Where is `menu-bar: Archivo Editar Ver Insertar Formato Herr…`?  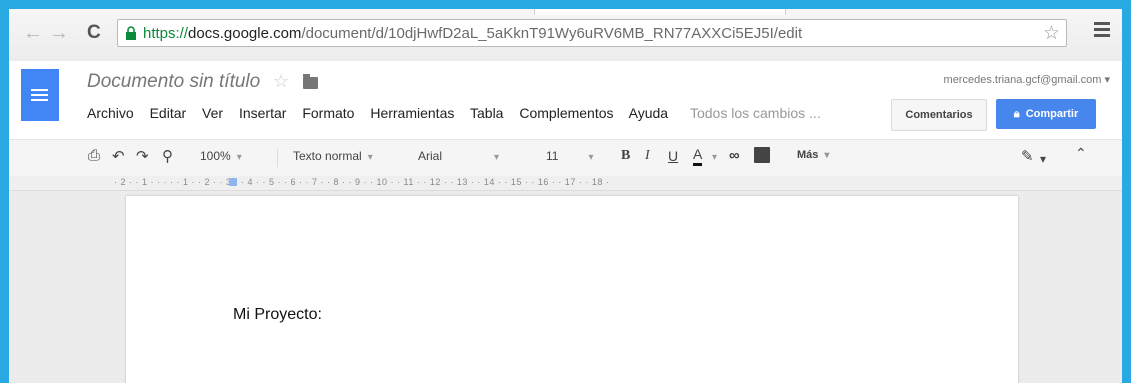 menu-bar: Archivo Editar Ver Insertar Formato Herr… is located at coordinates (460, 113).